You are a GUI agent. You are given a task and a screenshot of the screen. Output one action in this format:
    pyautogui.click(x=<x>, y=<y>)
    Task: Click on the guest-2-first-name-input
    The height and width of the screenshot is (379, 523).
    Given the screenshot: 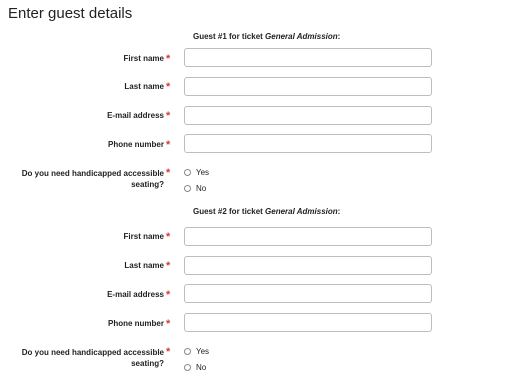 What is the action you would take?
    pyautogui.click(x=308, y=236)
    